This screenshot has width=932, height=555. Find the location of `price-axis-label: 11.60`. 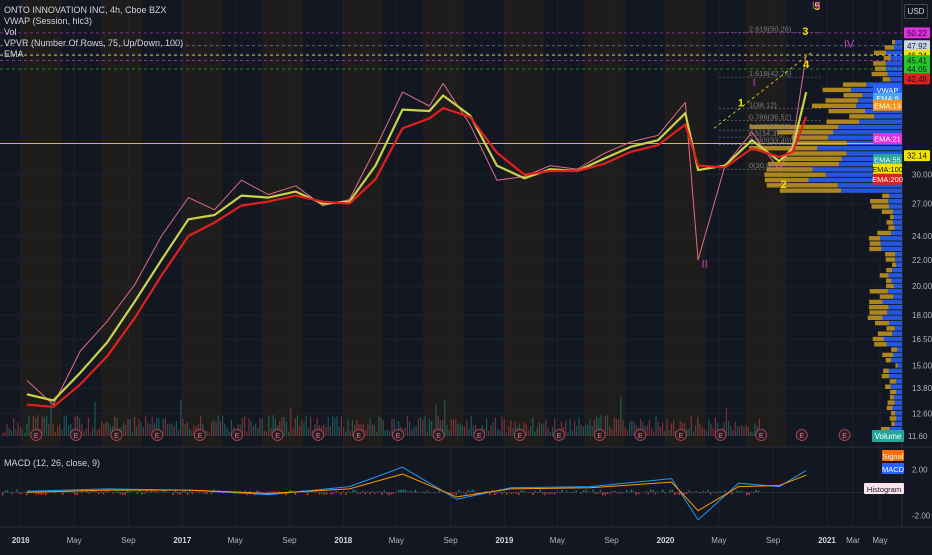

price-axis-label: 11.60 is located at coordinates (918, 436).